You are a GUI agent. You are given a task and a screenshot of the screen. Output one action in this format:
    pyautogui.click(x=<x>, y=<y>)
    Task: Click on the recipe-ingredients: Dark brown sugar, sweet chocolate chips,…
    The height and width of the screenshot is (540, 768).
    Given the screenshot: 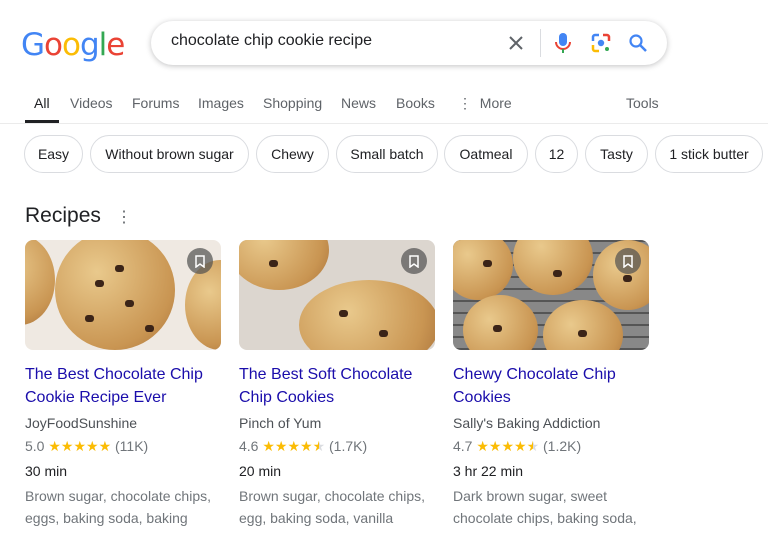 What is the action you would take?
    pyautogui.click(x=545, y=507)
    